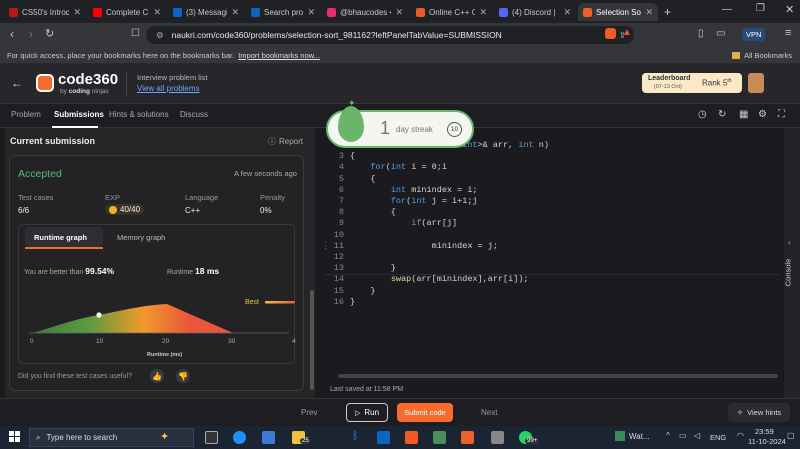 This screenshot has width=800, height=449. I want to click on timer-icon: ◷, so click(702, 114).